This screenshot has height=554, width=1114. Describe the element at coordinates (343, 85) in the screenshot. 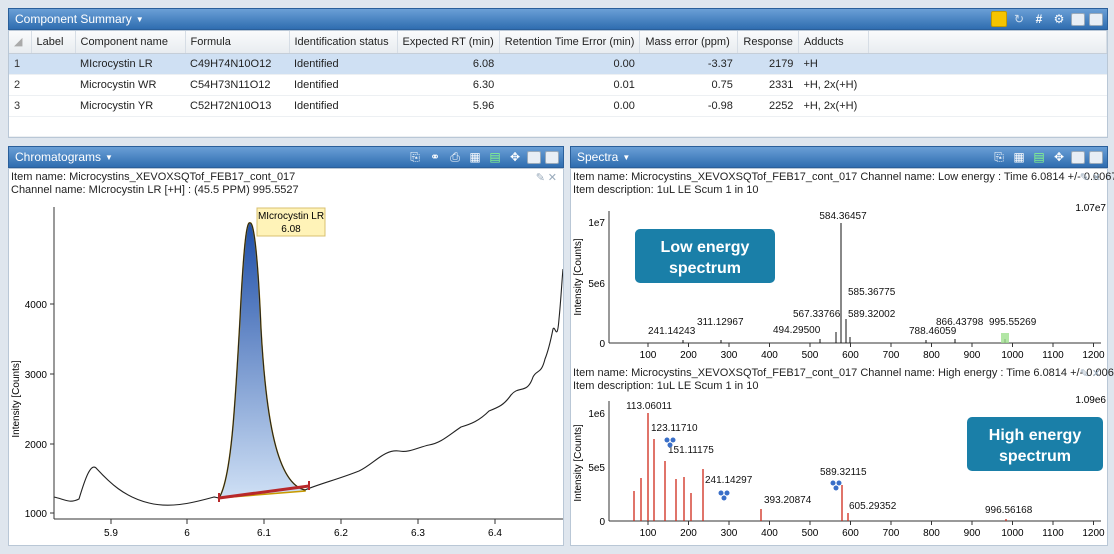

I see `table-cell-status: Identified` at that location.